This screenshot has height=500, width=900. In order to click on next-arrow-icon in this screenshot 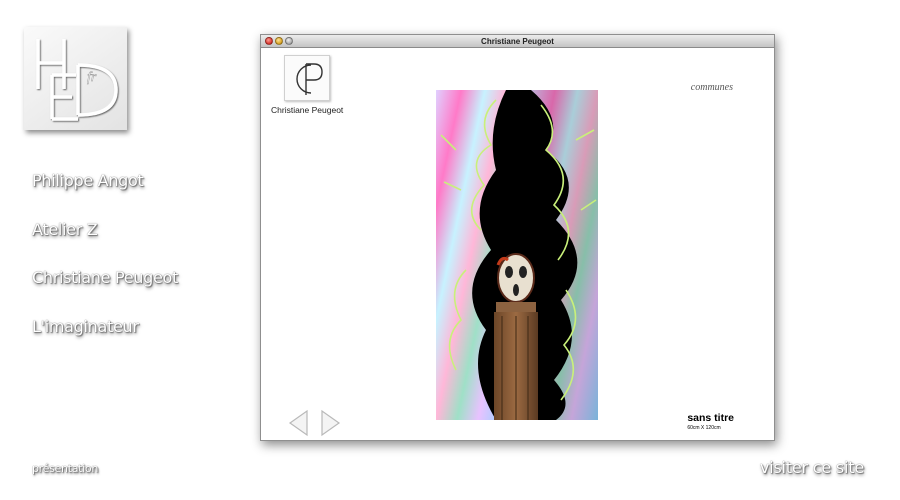, I will do `click(331, 423)`.